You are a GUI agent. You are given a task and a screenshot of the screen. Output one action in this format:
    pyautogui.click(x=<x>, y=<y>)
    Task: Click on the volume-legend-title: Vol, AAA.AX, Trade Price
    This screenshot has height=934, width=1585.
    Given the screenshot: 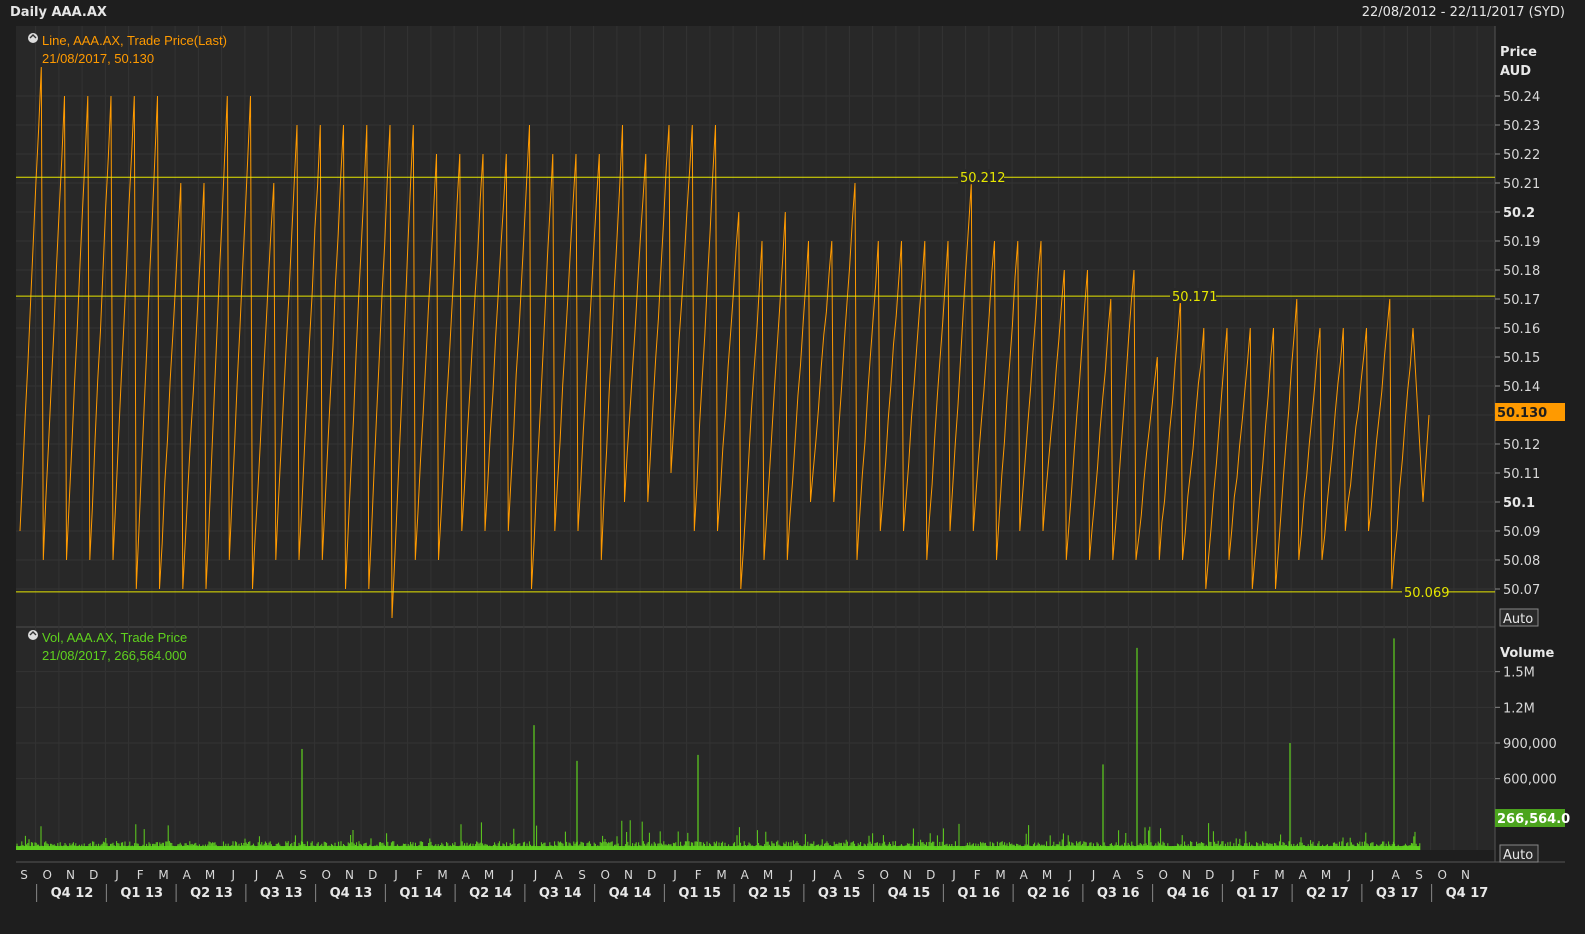 What is the action you would take?
    pyautogui.click(x=114, y=637)
    